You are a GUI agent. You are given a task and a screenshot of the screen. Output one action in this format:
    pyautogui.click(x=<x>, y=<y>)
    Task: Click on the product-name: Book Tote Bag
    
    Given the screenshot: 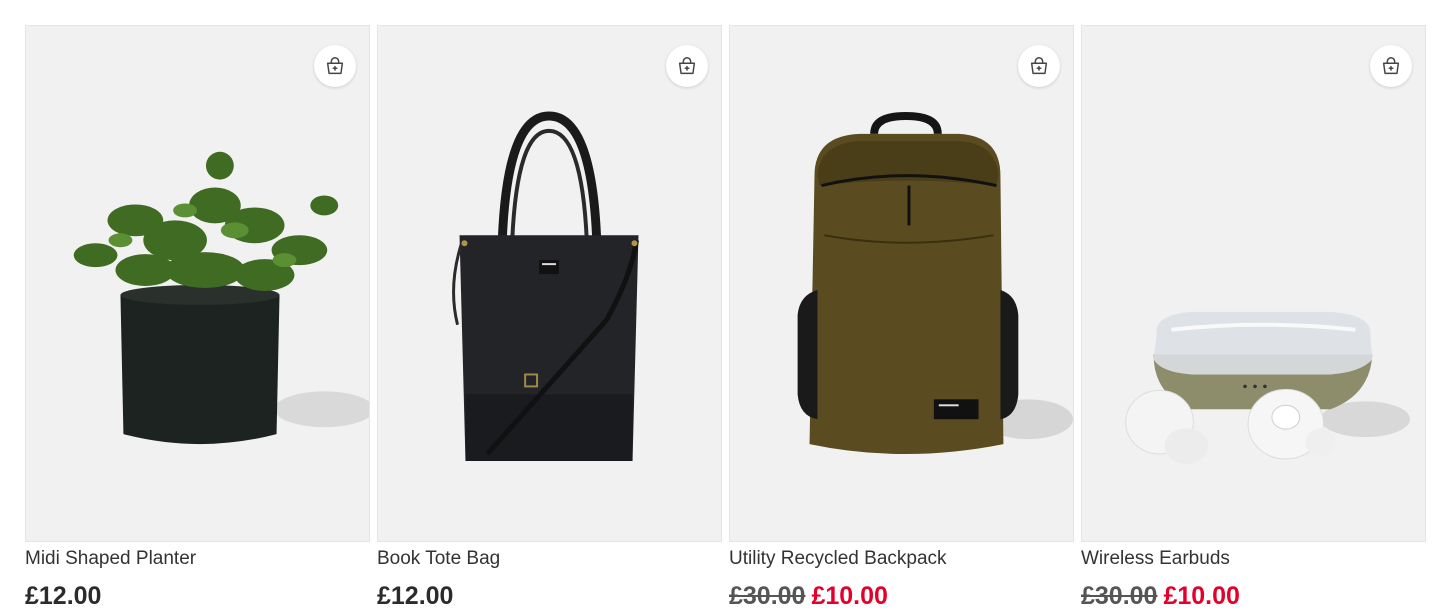 What is the action you would take?
    pyautogui.click(x=549, y=559)
    